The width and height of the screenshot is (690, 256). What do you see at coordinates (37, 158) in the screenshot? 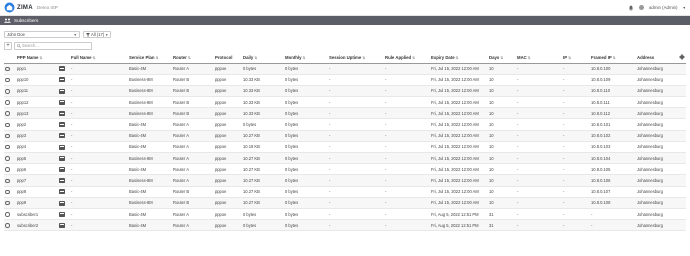
I see `cell-ppp: ppp5` at bounding box center [37, 158].